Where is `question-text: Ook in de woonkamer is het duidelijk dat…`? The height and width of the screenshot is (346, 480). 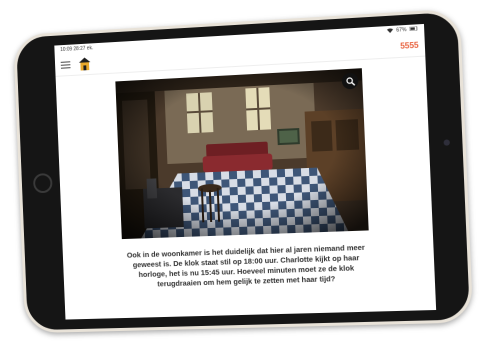
question-text: Ook in de woonkamer is het duidelijk dat… is located at coordinates (248, 266).